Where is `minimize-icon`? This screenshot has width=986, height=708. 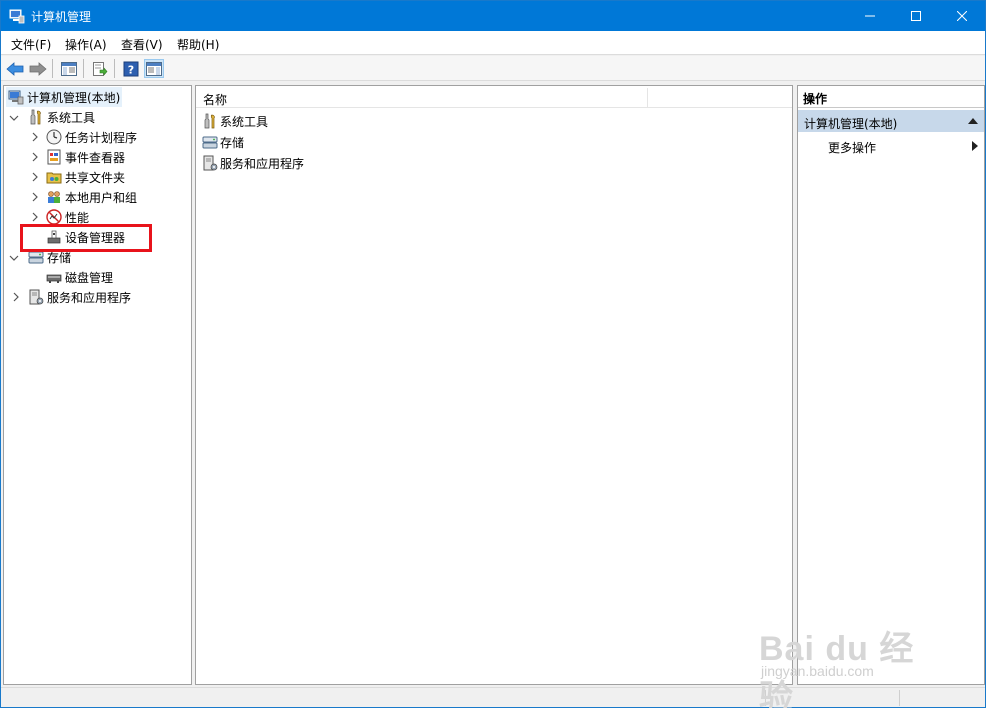
minimize-icon is located at coordinates (870, 16).